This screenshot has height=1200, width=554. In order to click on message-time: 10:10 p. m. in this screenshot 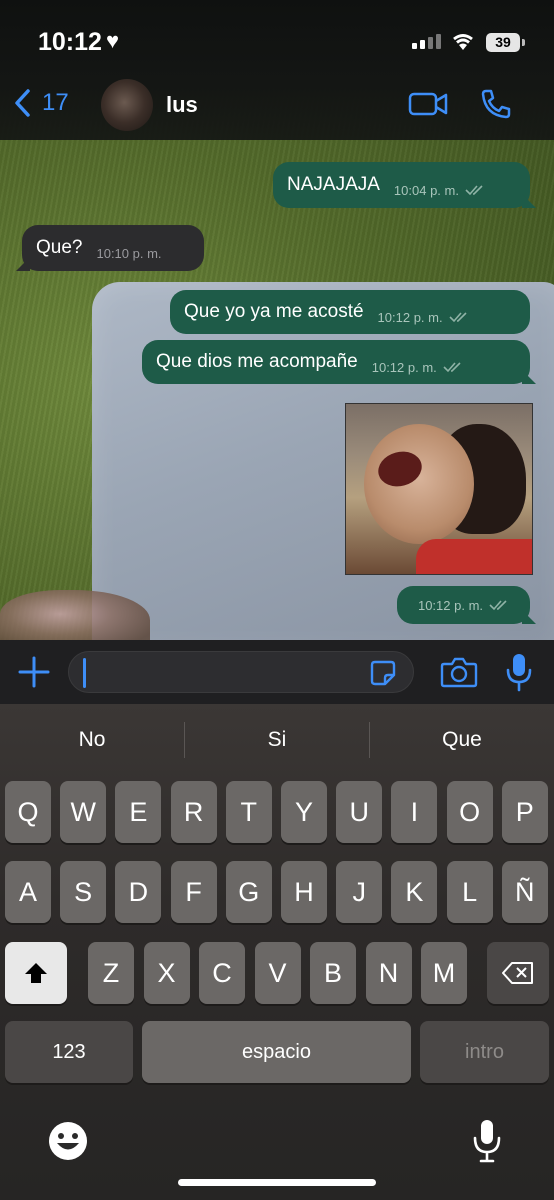, I will do `click(129, 253)`.